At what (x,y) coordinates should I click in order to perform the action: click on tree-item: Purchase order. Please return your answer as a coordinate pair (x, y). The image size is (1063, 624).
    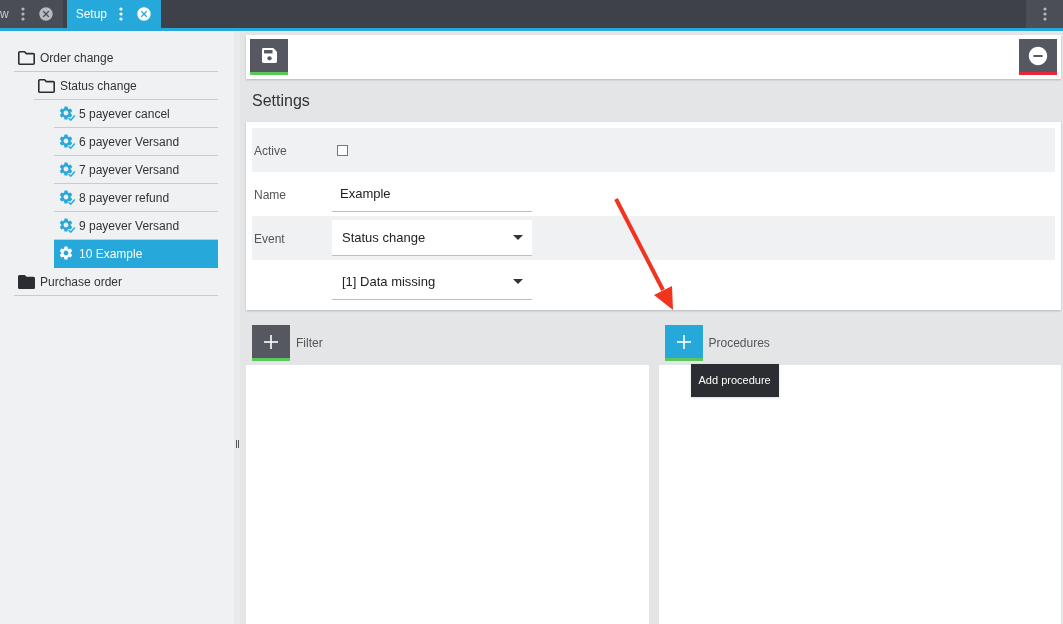
    Looking at the image, I should click on (116, 282).